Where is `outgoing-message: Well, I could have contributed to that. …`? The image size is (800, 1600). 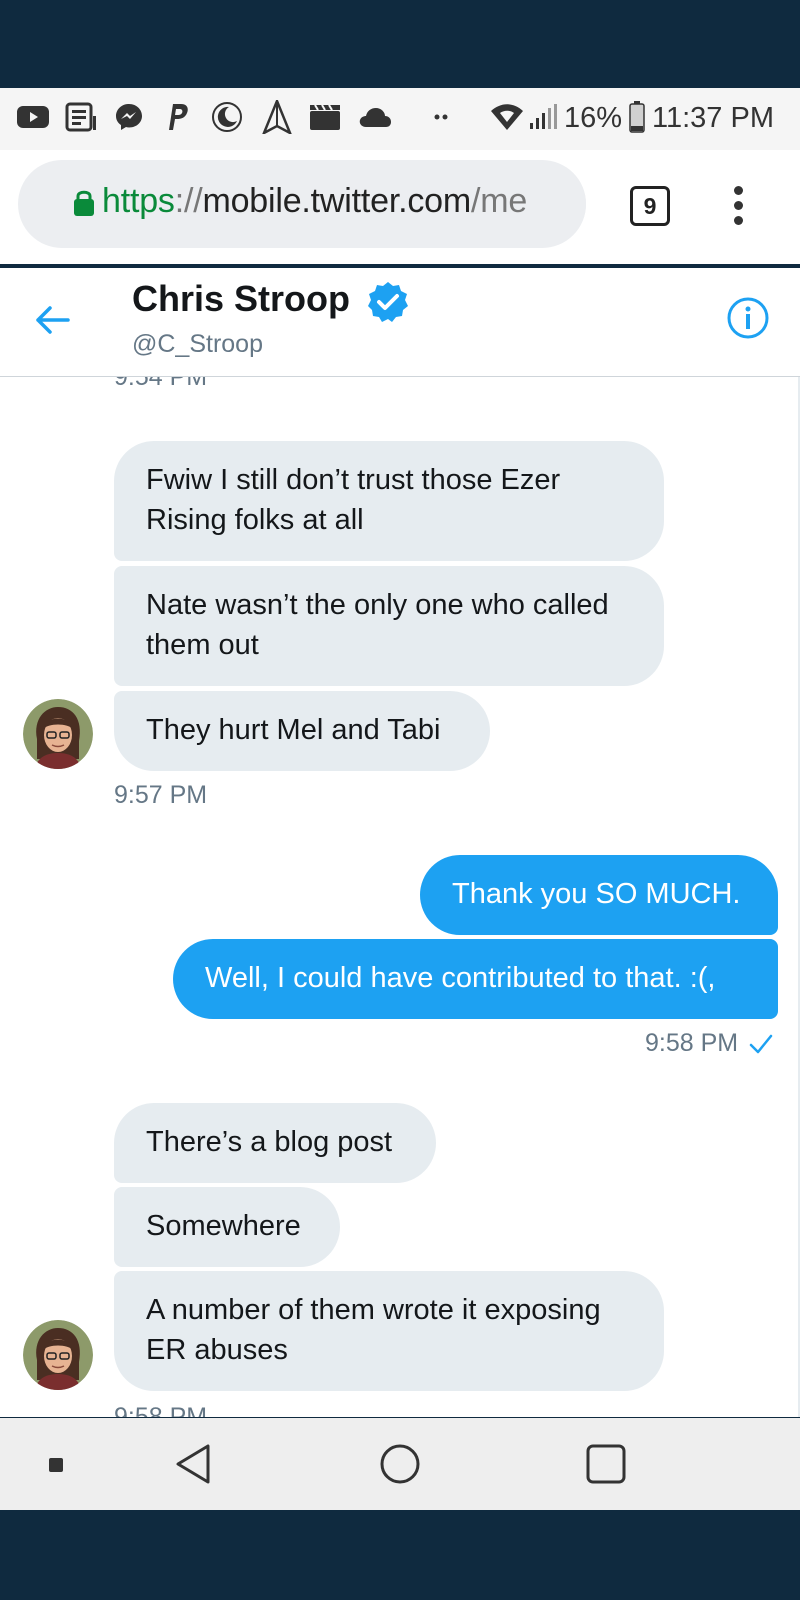
outgoing-message: Well, I could have contributed to that. … is located at coordinates (475, 979).